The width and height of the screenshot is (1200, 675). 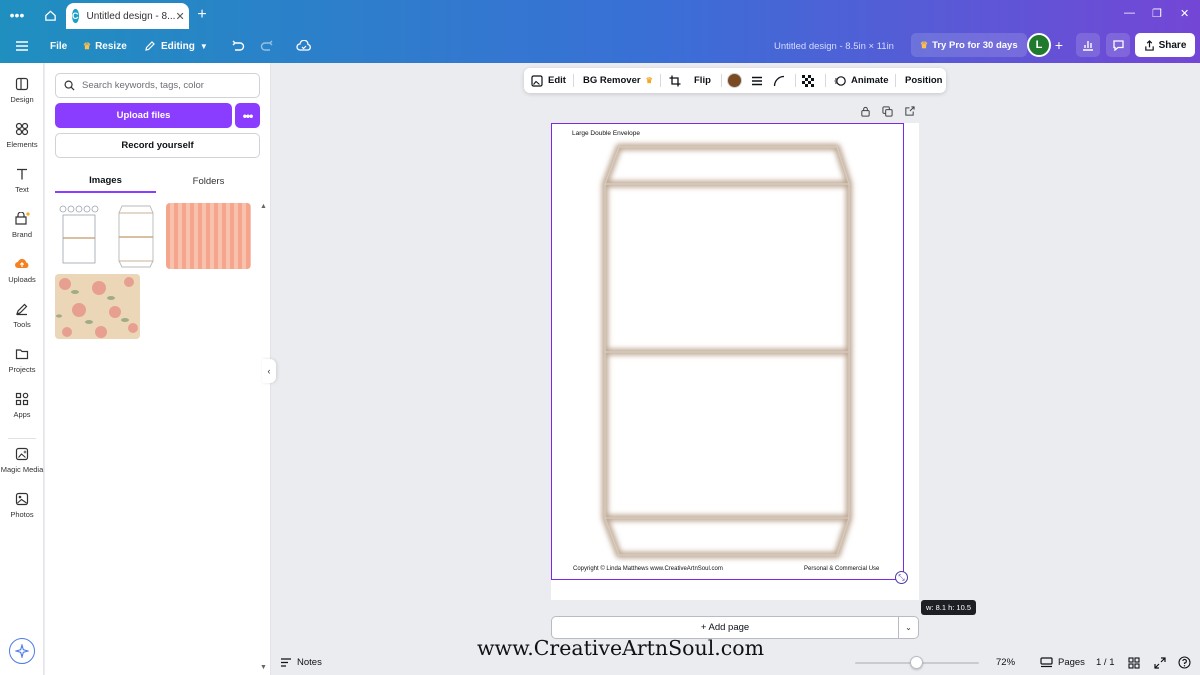 What do you see at coordinates (22, 360) in the screenshot?
I see `rail-item-projects: Projects` at bounding box center [22, 360].